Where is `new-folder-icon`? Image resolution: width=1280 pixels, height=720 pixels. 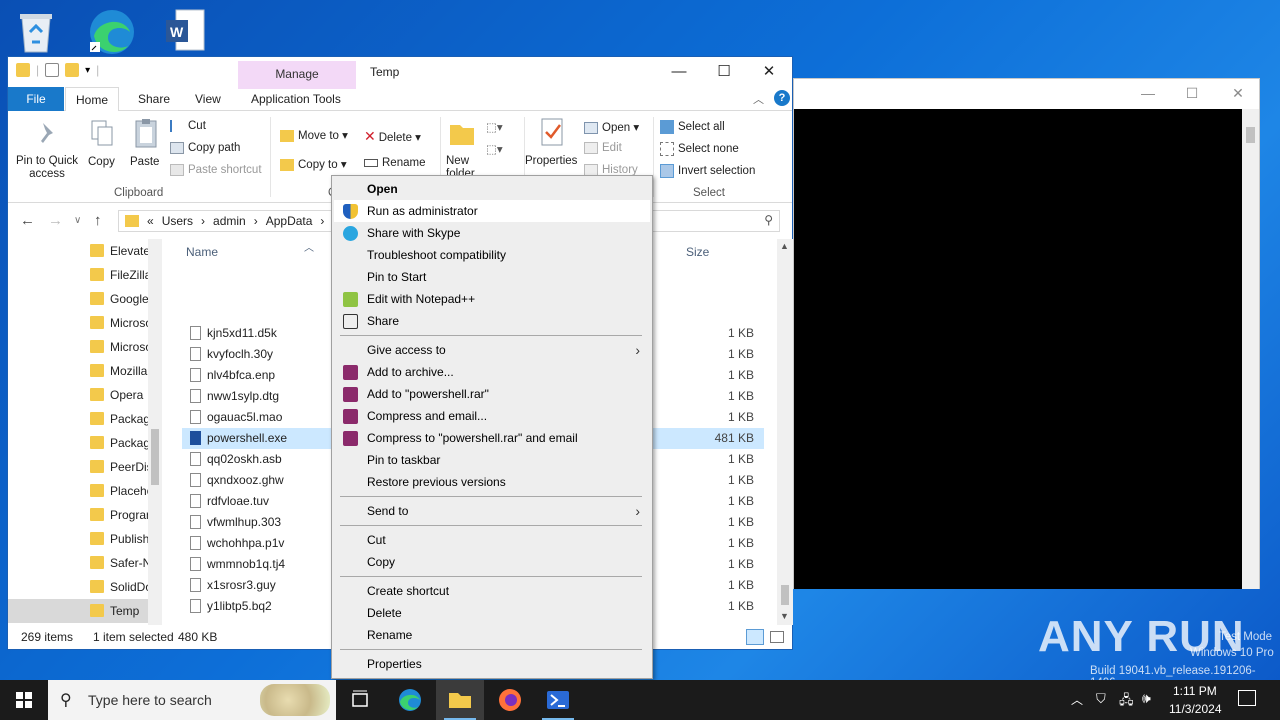
new-folder-icon is located at coordinates (72, 70).